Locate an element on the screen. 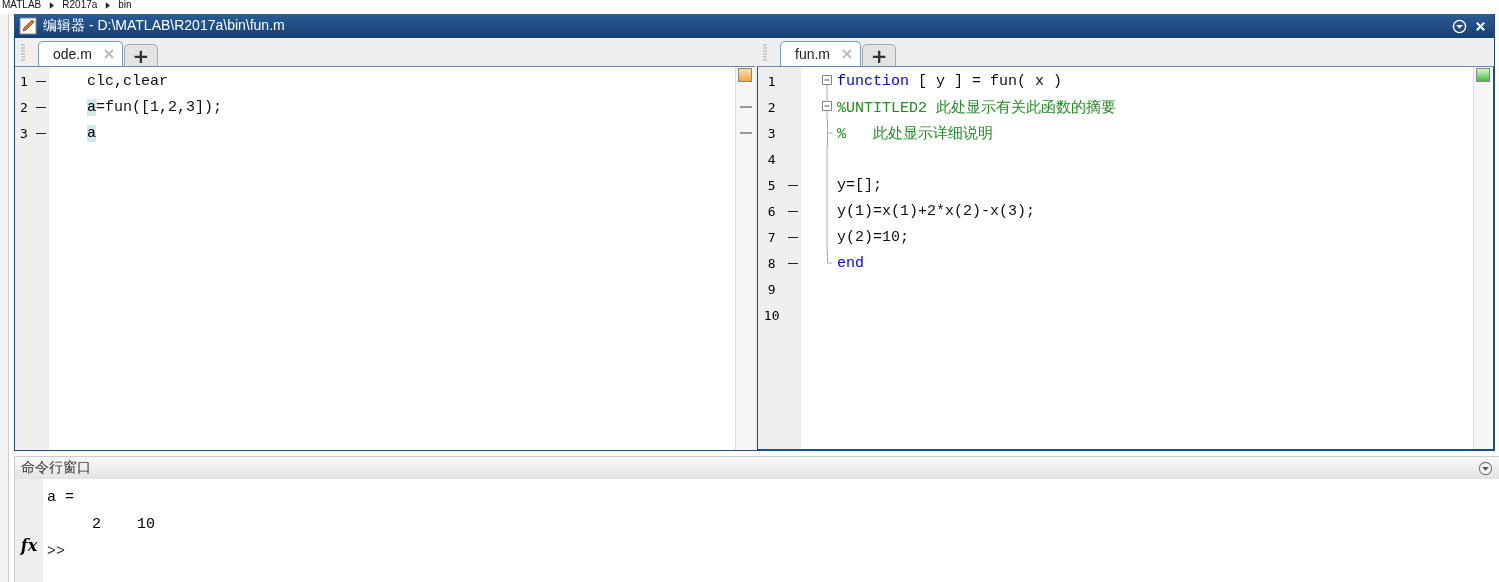 Image resolution: width=1499 pixels, height=582 pixels. line-number: 5 is located at coordinates (771, 185).